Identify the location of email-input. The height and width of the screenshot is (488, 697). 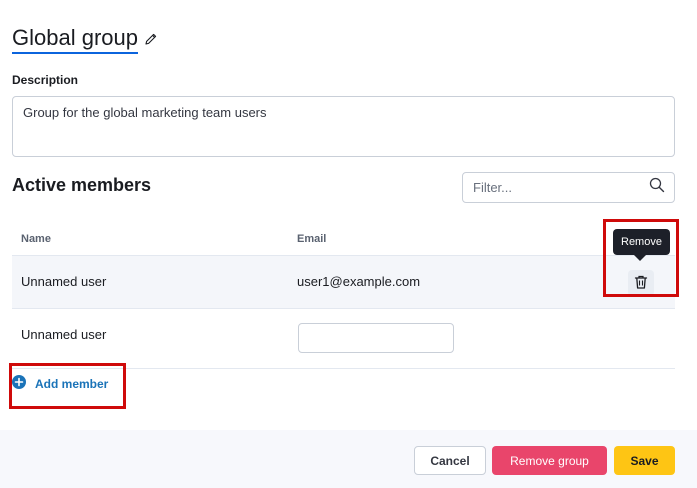
(376, 338).